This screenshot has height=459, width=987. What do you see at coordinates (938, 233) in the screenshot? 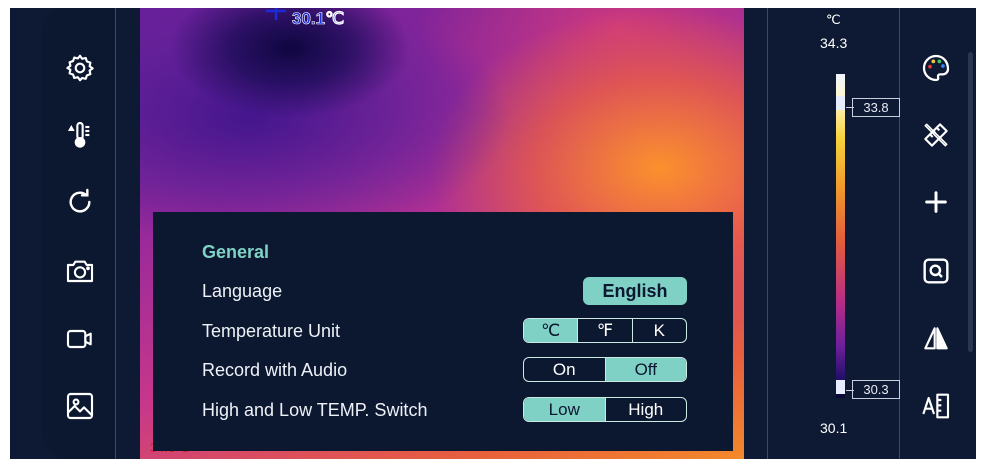
I see `right-toolbar` at bounding box center [938, 233].